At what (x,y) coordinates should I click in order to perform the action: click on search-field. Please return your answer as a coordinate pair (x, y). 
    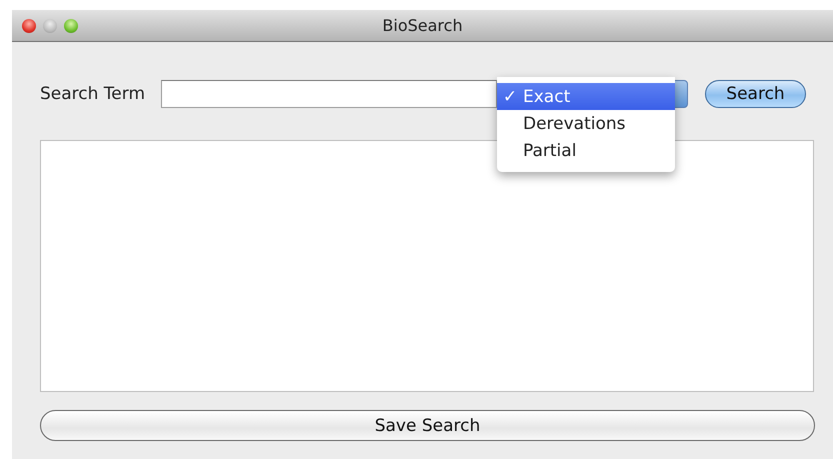
    Looking at the image, I should click on (329, 94).